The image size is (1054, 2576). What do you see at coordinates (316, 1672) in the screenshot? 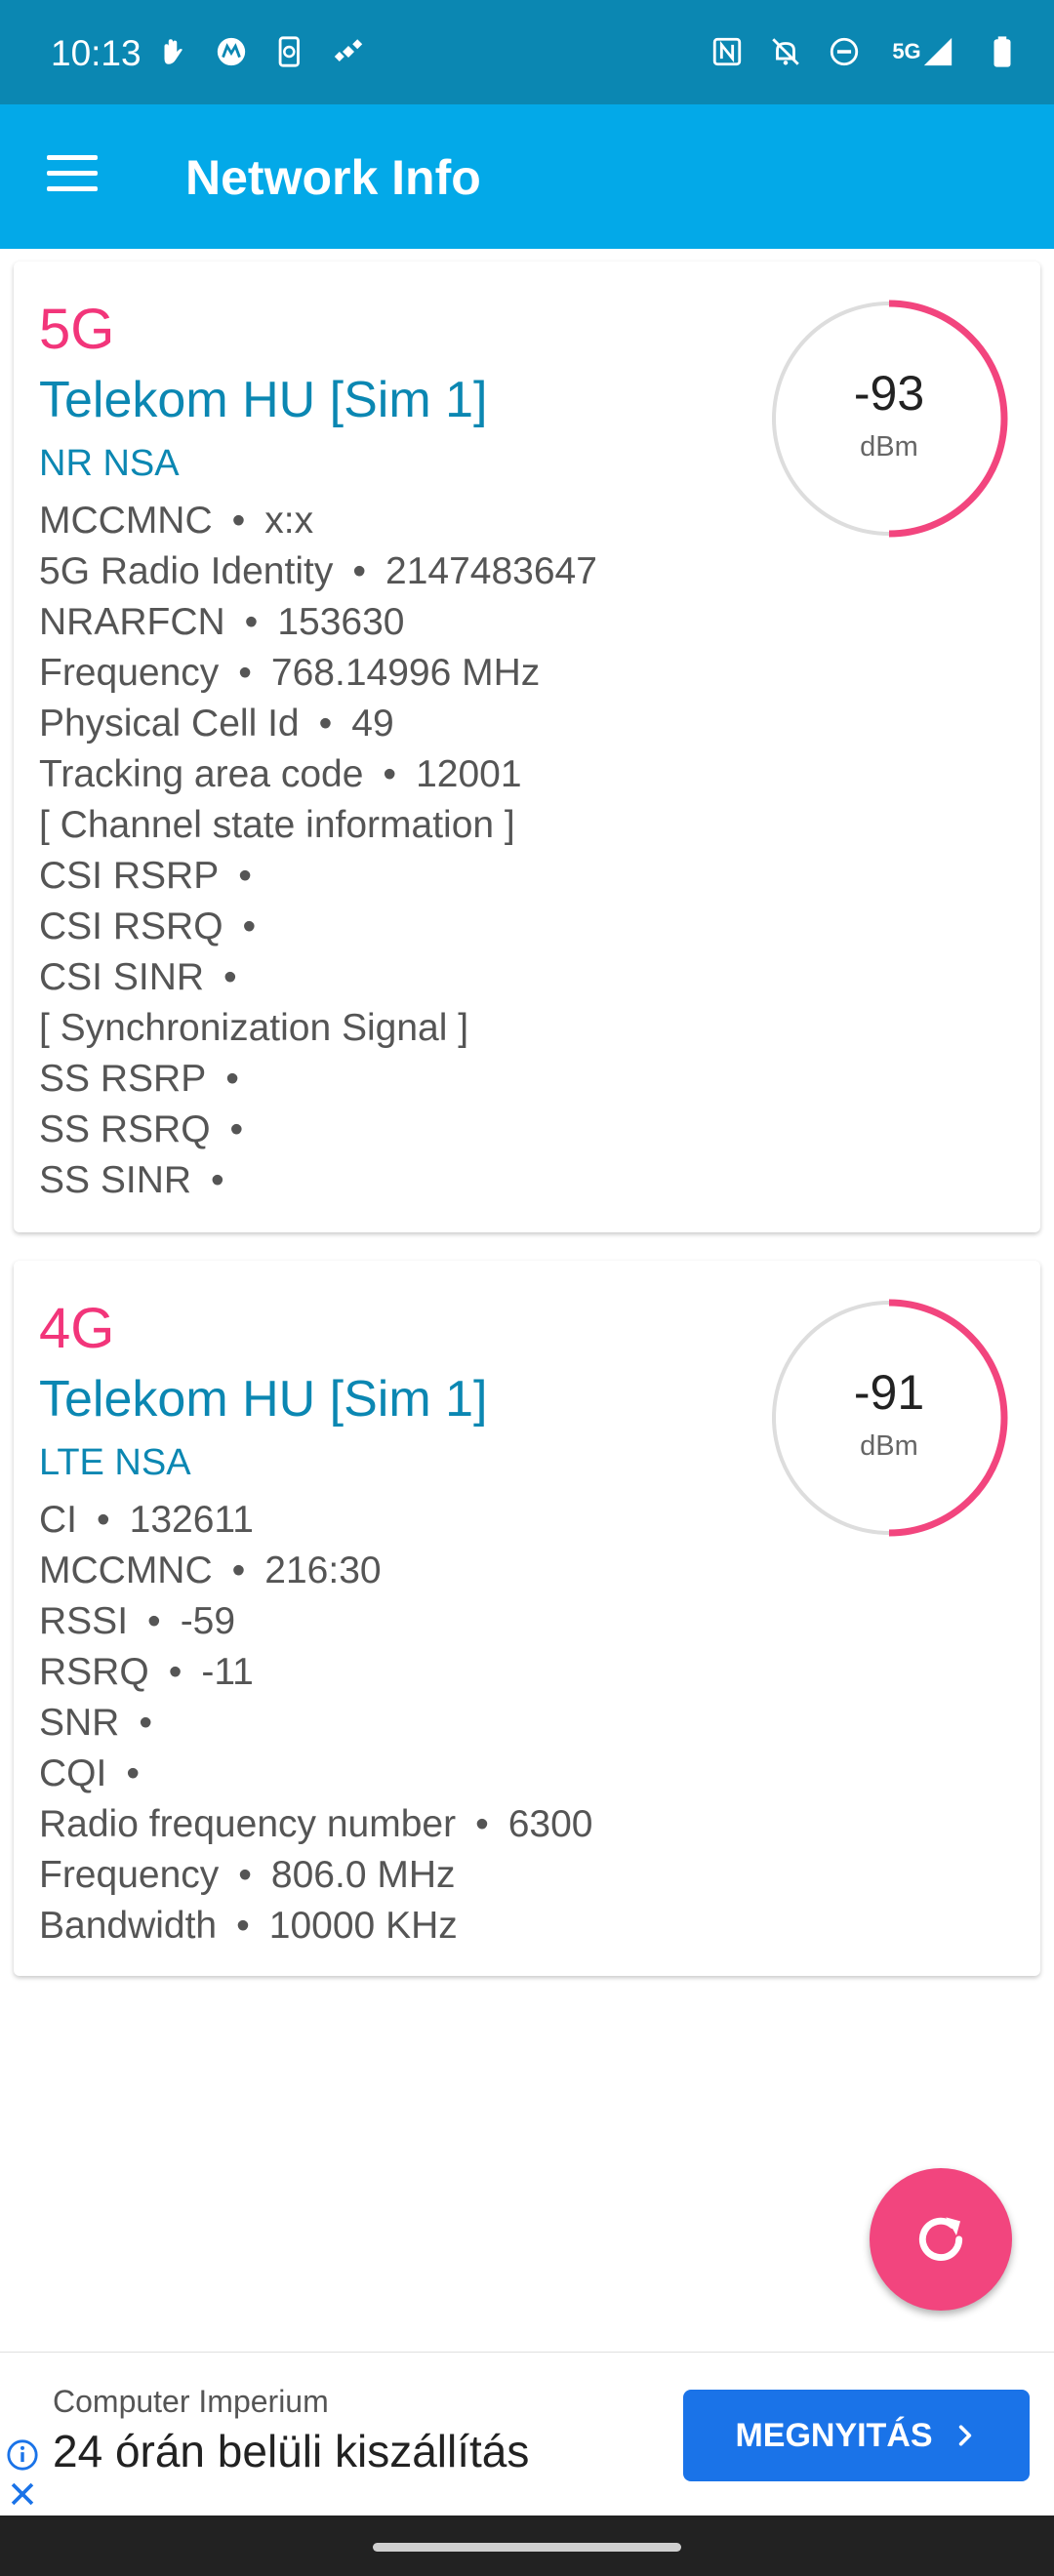
I see `info-row: RSRQ • -11` at bounding box center [316, 1672].